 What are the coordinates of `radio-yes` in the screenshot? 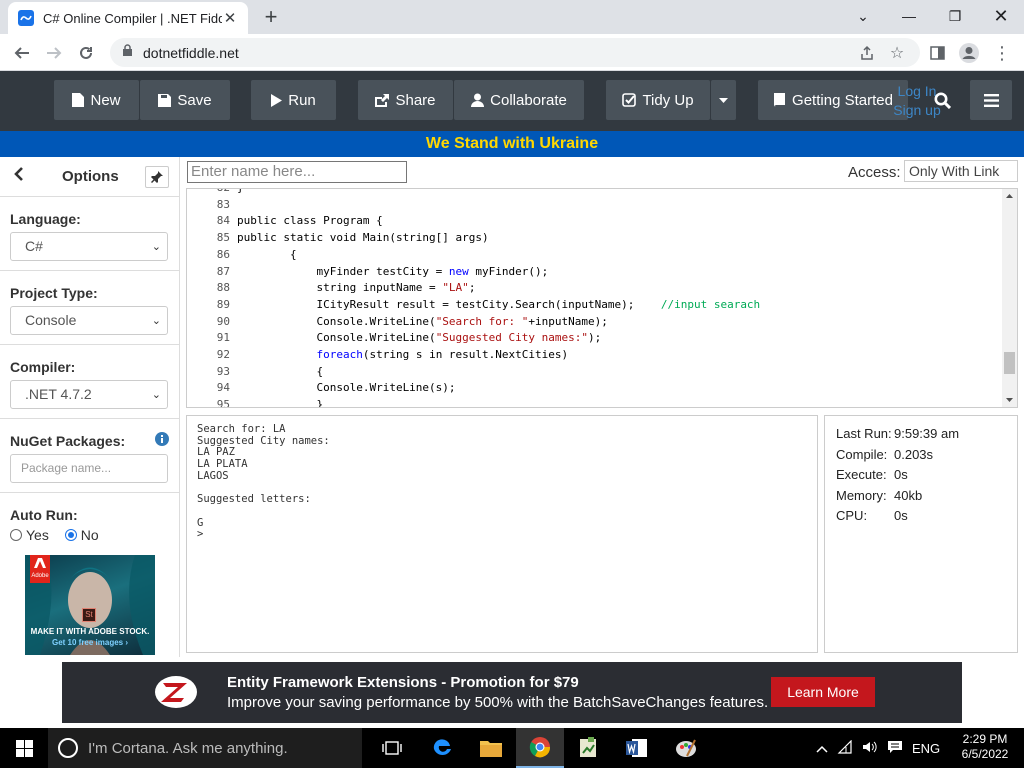 It's located at (16, 535).